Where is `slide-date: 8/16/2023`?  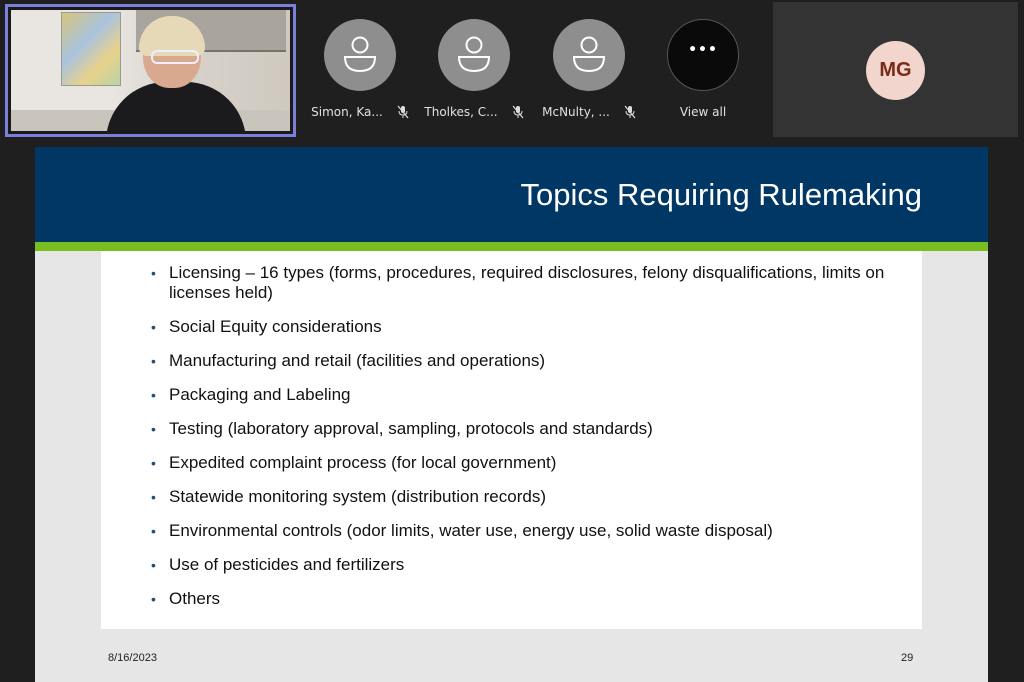
slide-date: 8/16/2023 is located at coordinates (132, 658).